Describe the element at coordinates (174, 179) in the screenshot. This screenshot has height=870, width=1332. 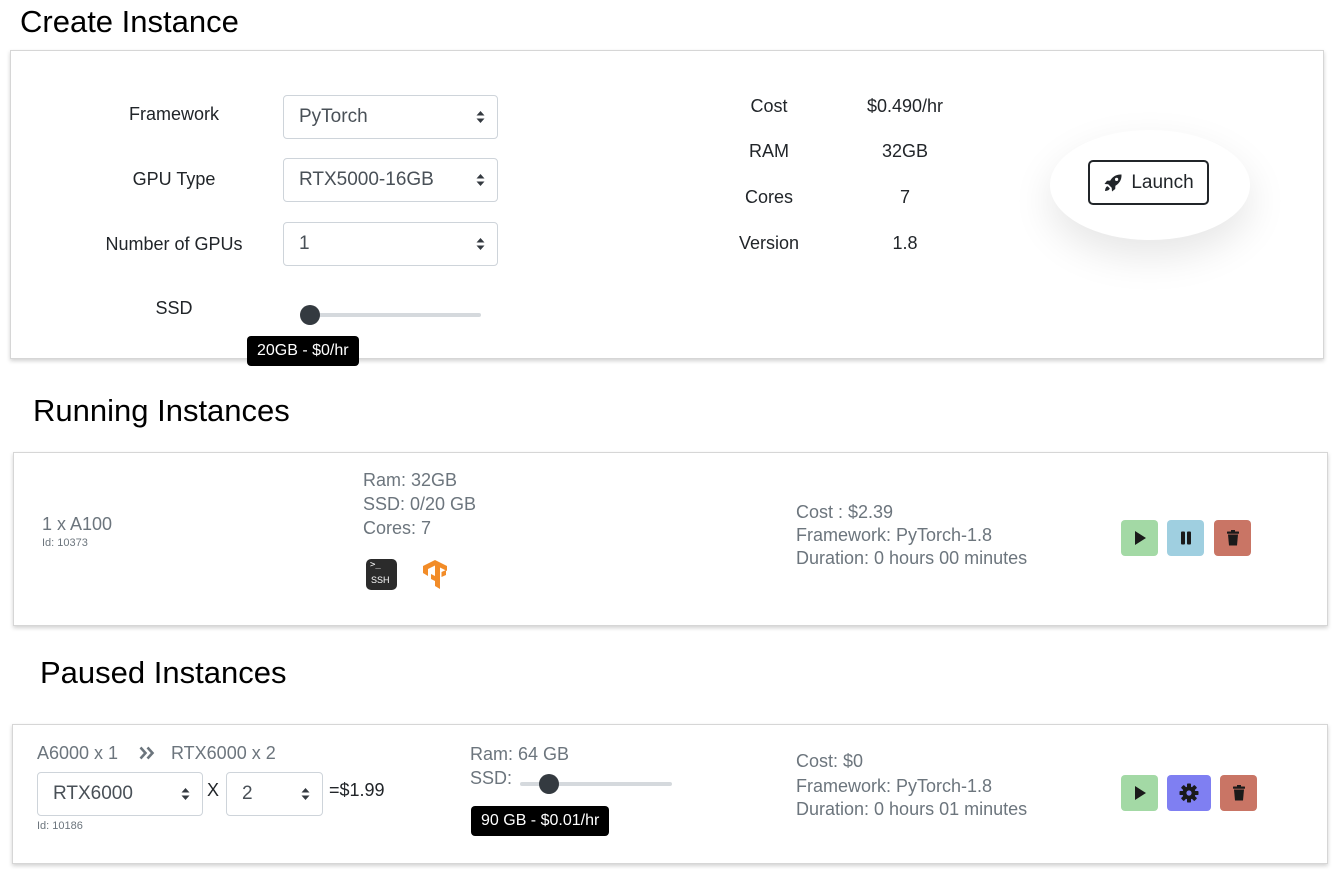
I see `gpu-type-label: GPU Type` at that location.